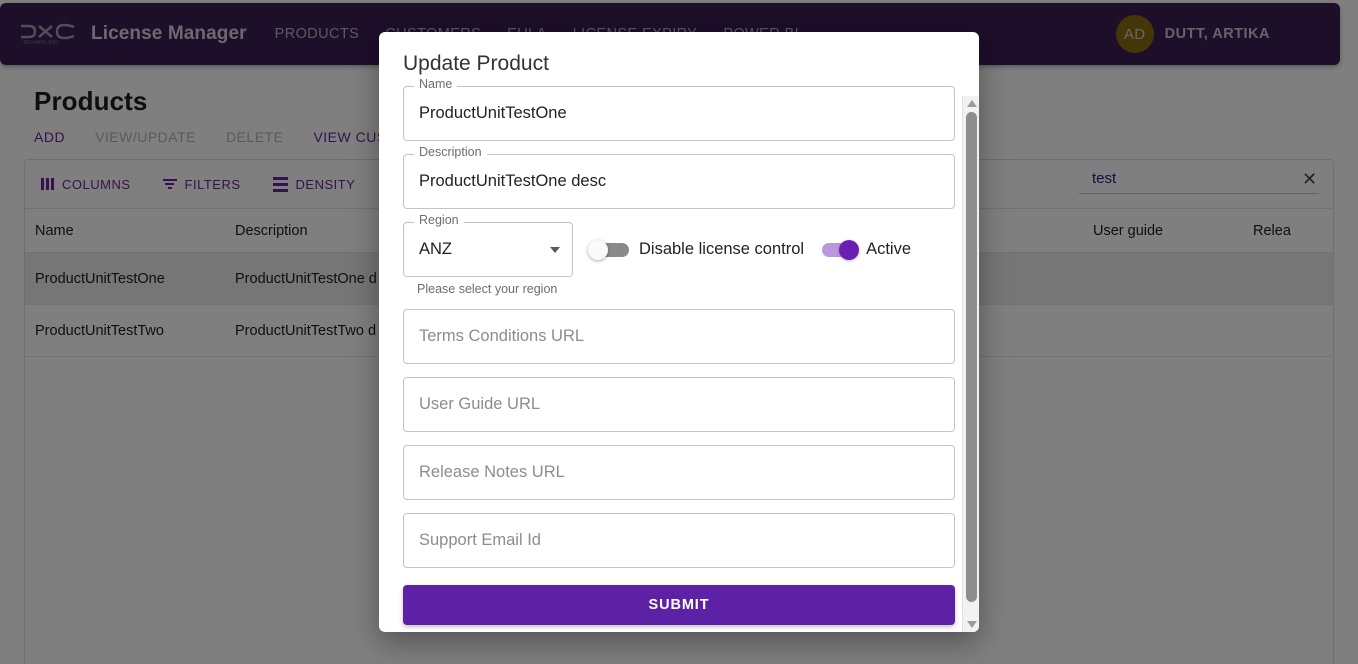 This screenshot has width=1358, height=664. I want to click on description-field: Description ProductUnitTestOne desc, so click(679, 177).